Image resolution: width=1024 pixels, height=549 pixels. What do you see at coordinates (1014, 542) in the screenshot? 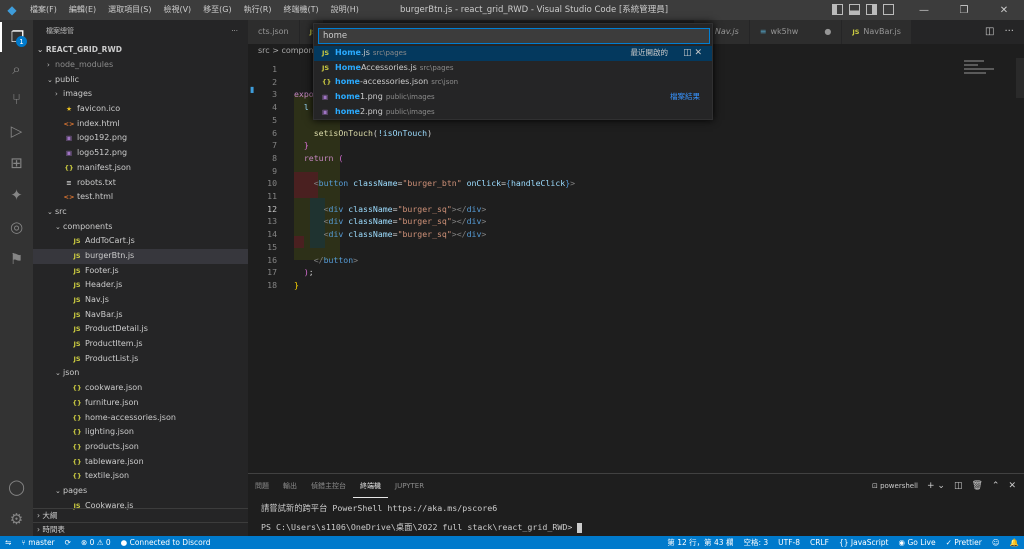
I see `notifications-icon: 🔔` at bounding box center [1014, 542].